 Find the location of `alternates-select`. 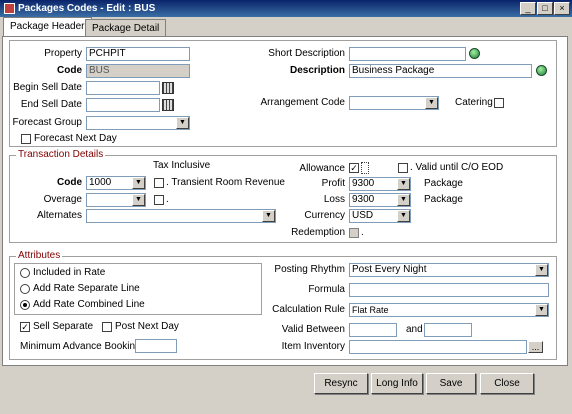

alternates-select is located at coordinates (181, 216).